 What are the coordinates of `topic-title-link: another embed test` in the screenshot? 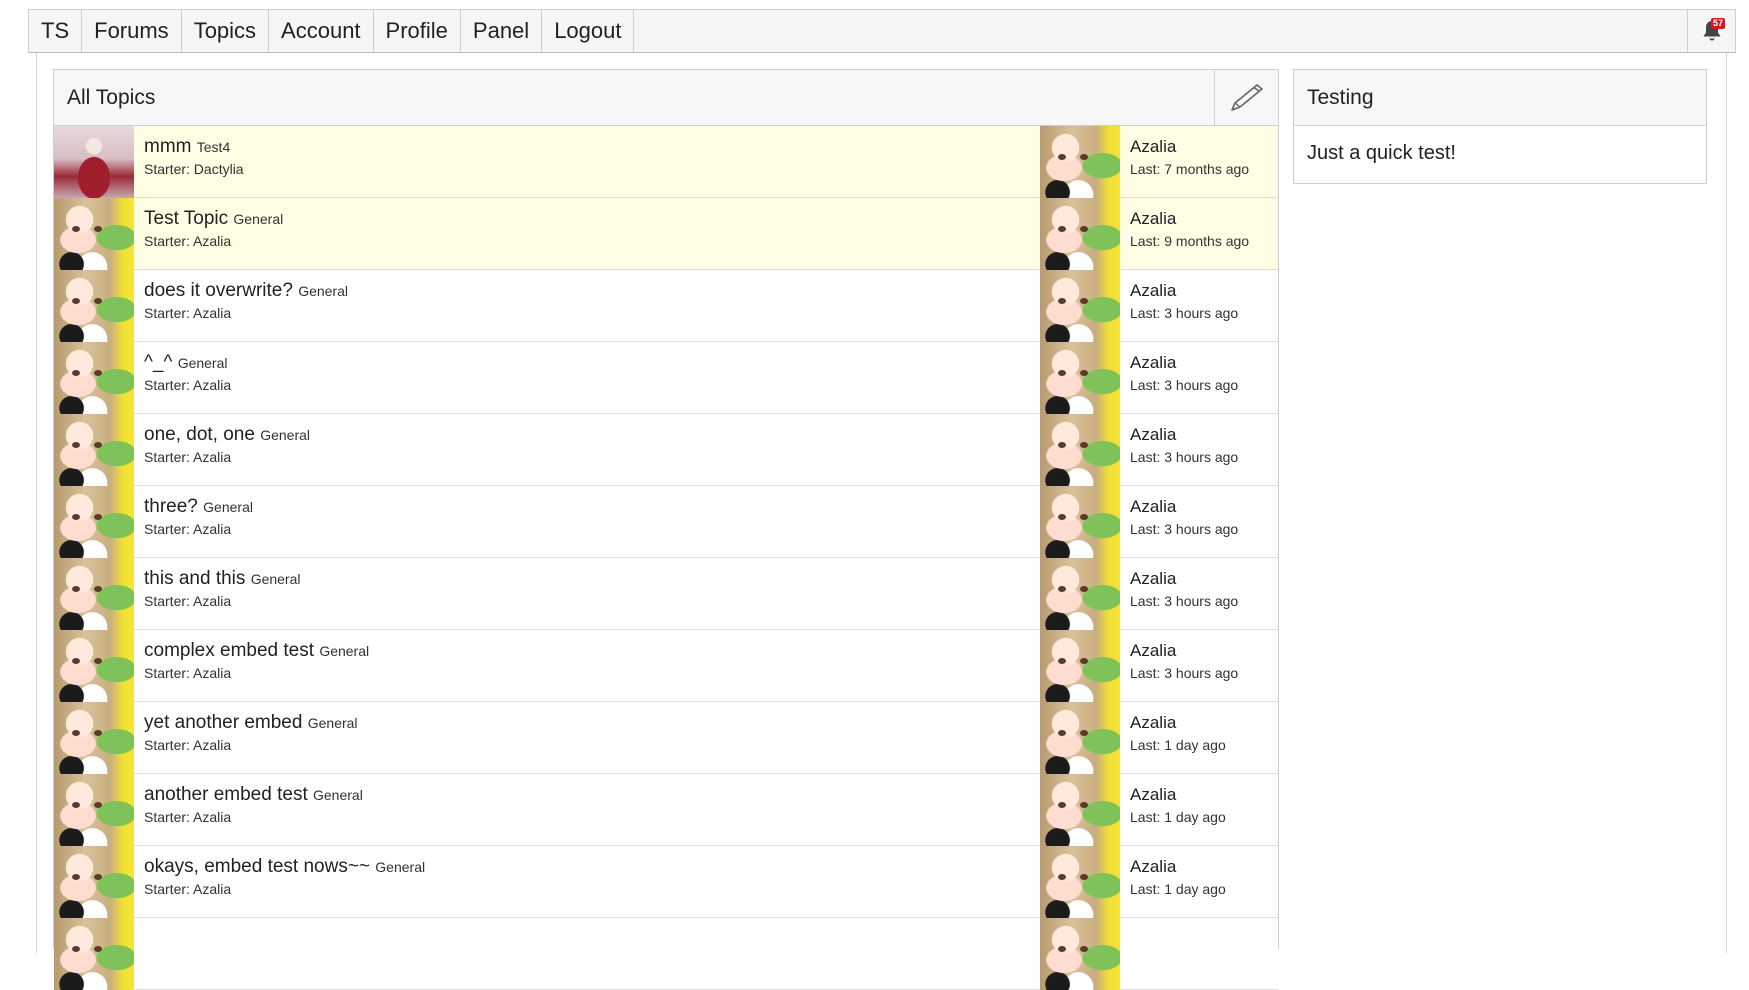 It's located at (226, 794).